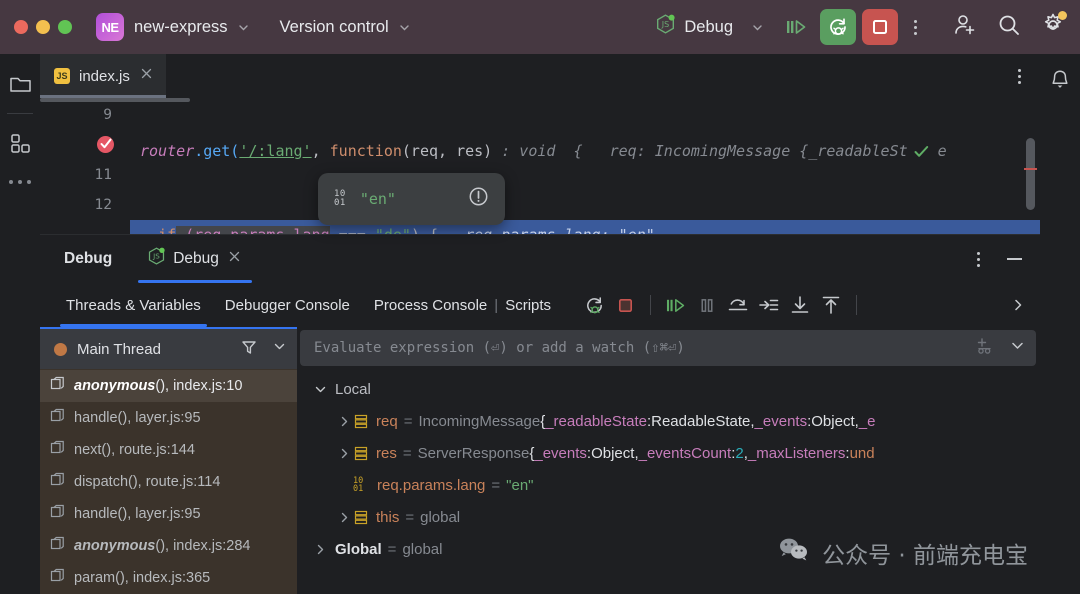 This screenshot has height=594, width=1080. Describe the element at coordinates (739, 453) in the screenshot. I see `object-value-2: 2` at that location.